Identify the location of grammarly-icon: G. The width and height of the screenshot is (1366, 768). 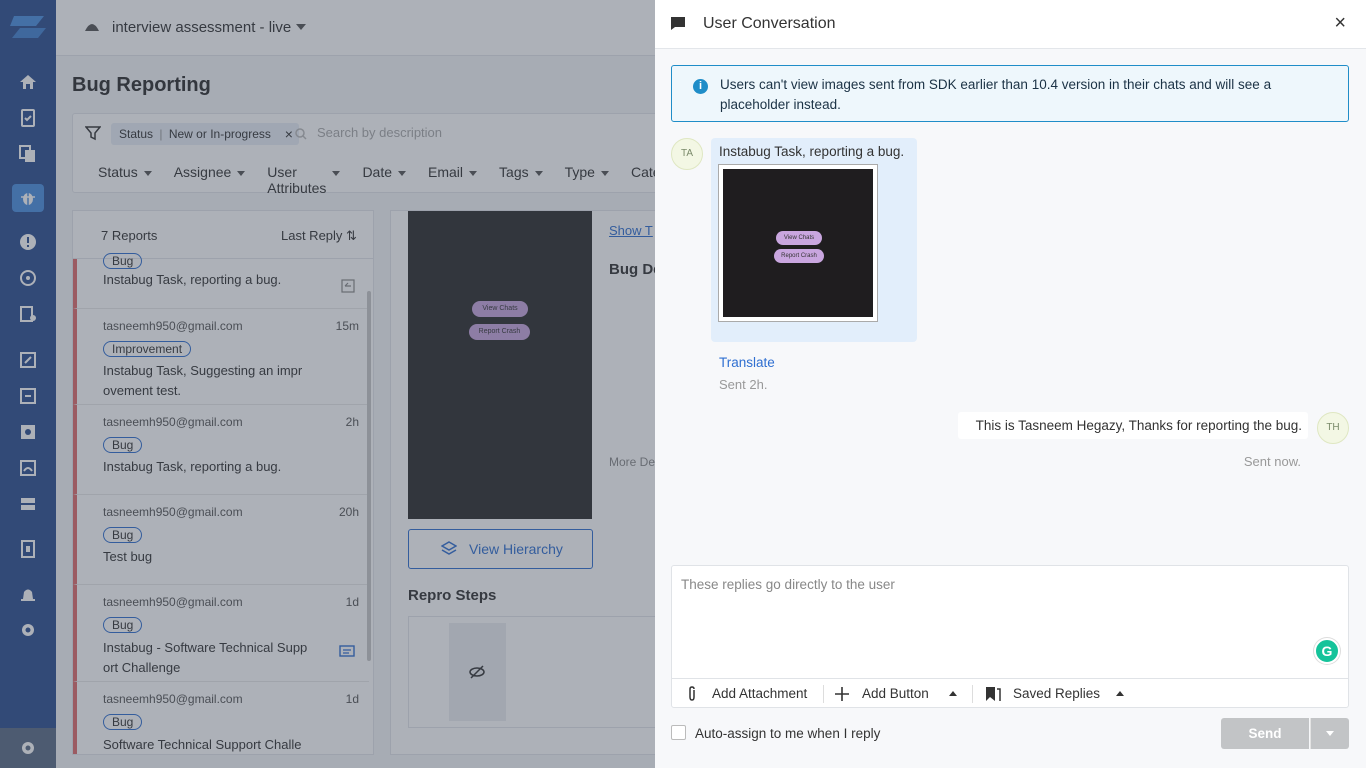
(1327, 651).